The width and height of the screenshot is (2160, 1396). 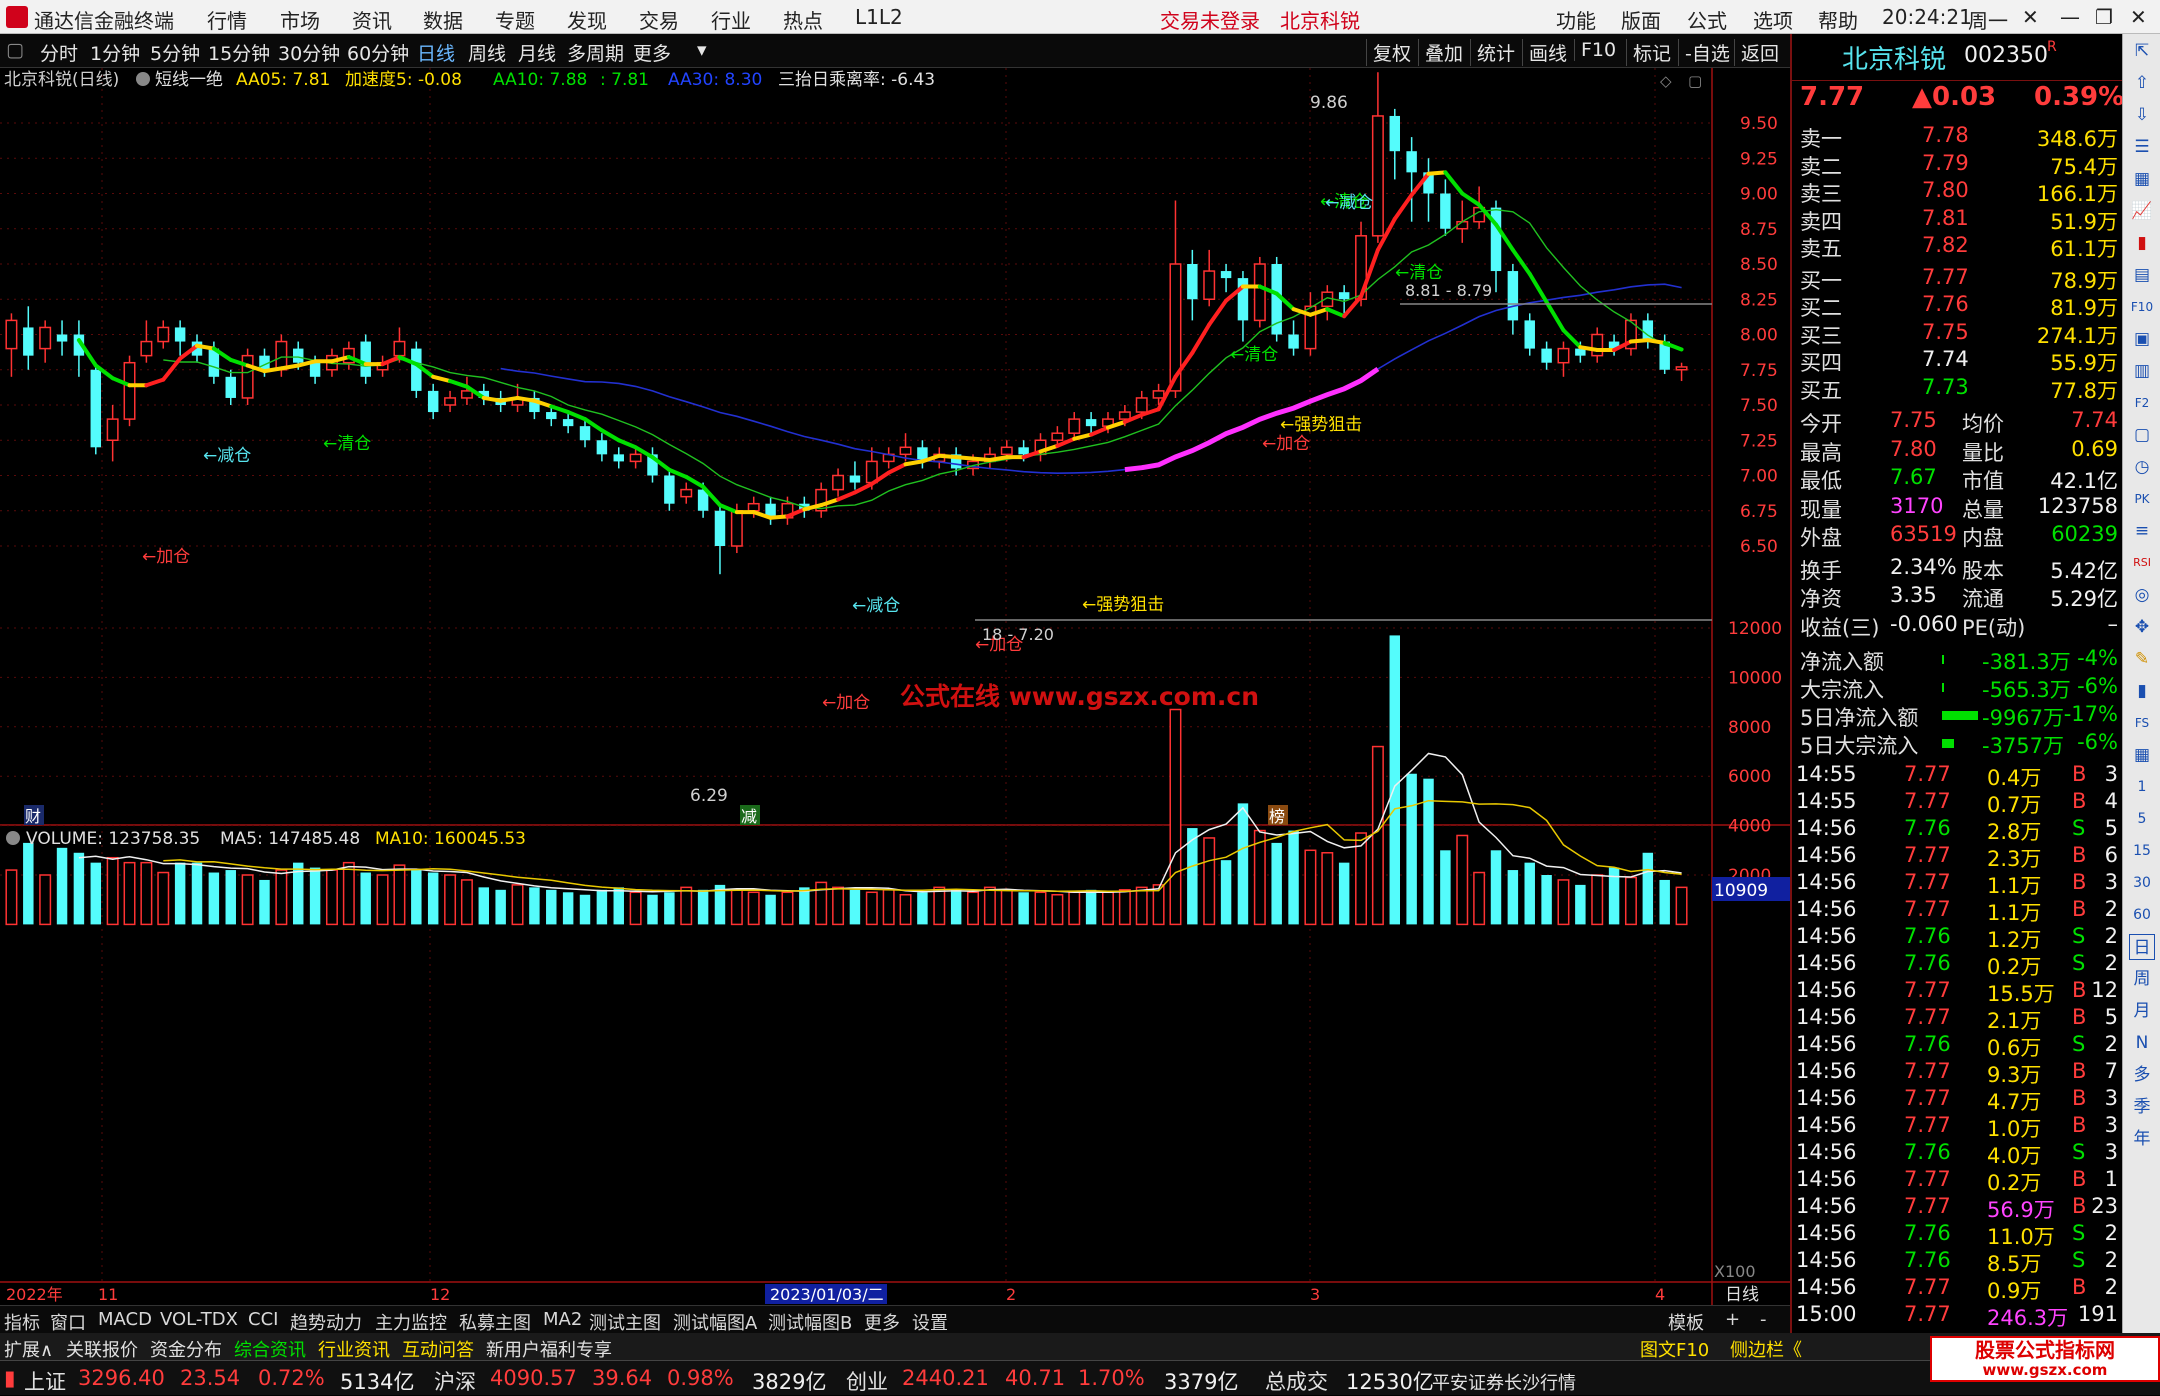 What do you see at coordinates (2138, 17) in the screenshot?
I see `close-window-icon: ✕` at bounding box center [2138, 17].